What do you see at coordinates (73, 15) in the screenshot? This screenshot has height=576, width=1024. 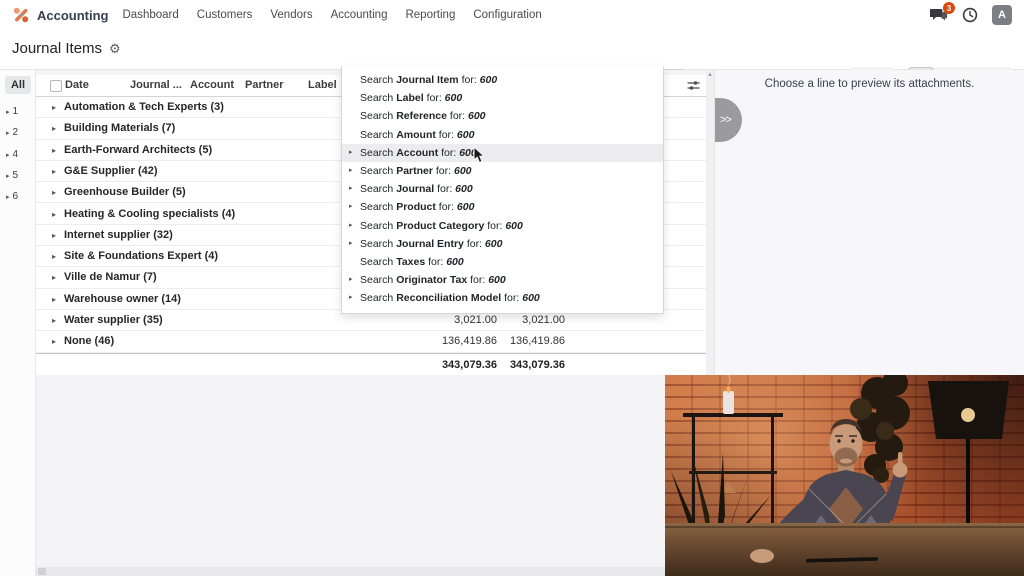 I see `app-title: Accounting` at bounding box center [73, 15].